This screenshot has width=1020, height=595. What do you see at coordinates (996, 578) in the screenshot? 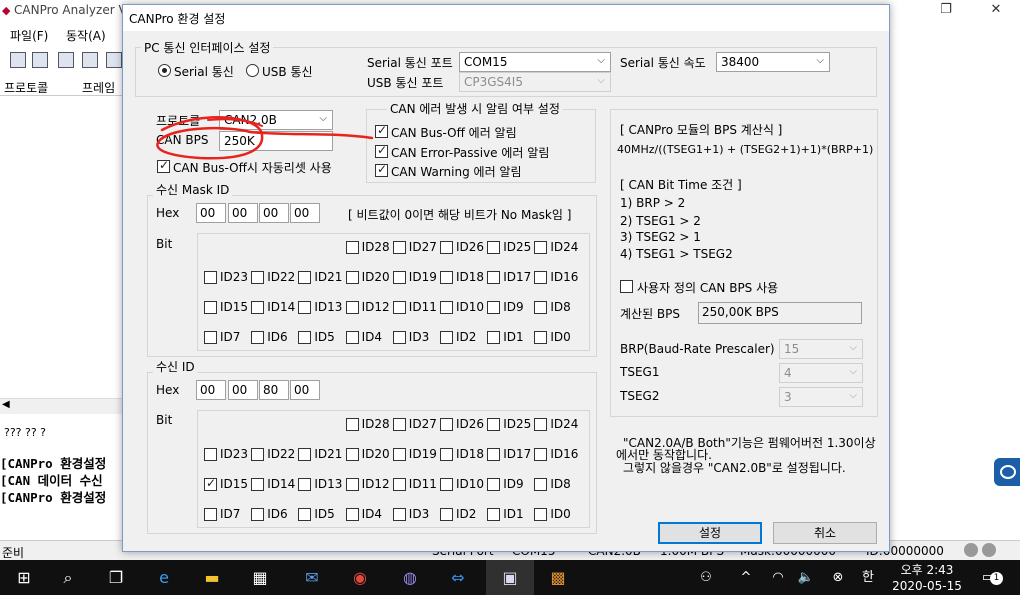
I see `notification-count: 1` at bounding box center [996, 578].